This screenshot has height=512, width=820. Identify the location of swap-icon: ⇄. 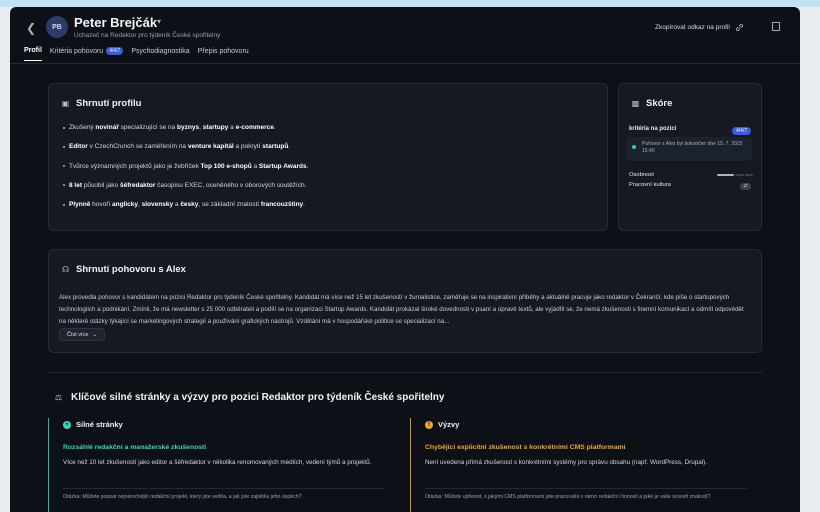
(745, 186).